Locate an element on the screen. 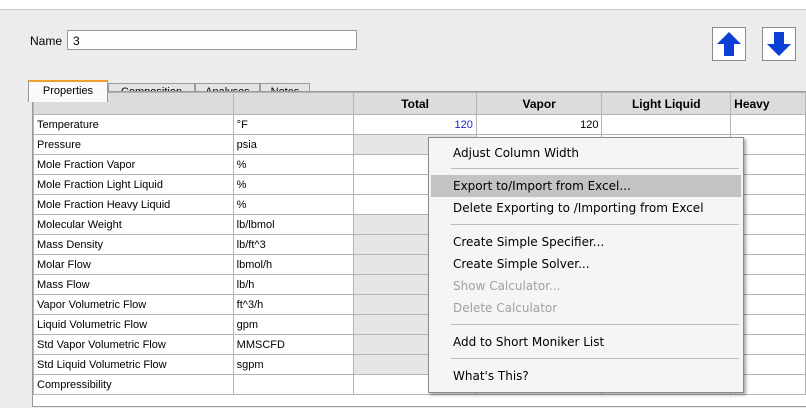  property-cell: Mass Density is located at coordinates (133, 244).